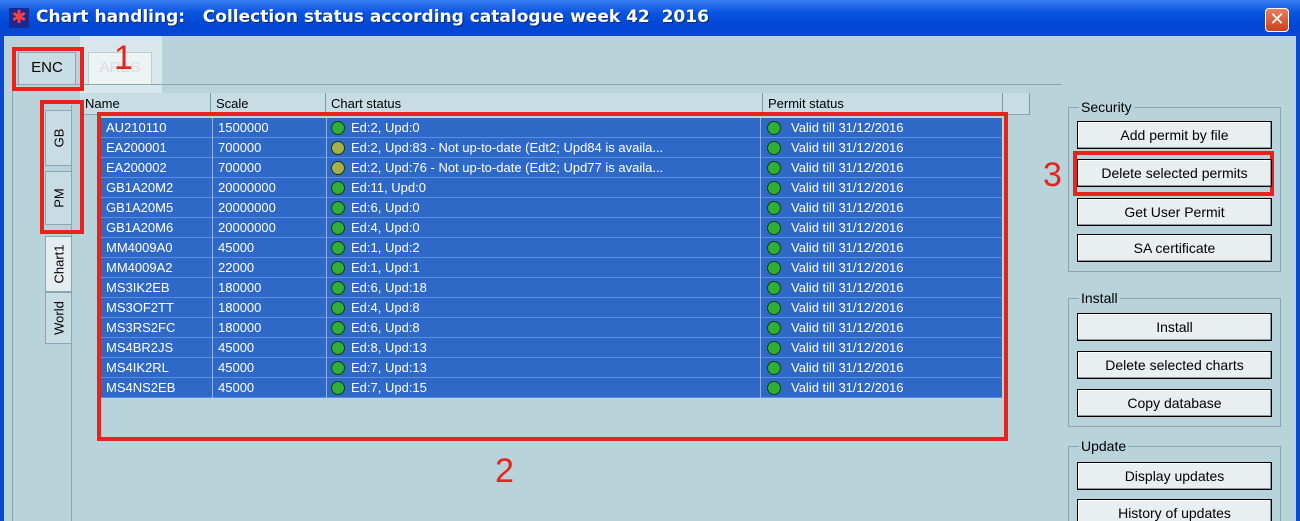 The image size is (1300, 521). Describe the element at coordinates (123, 58) in the screenshot. I see `annotation-number-1: 1` at that location.